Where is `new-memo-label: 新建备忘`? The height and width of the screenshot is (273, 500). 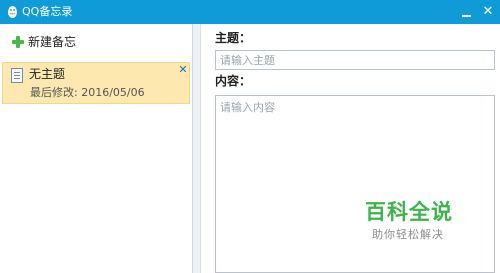
new-memo-label: 新建备忘 is located at coordinates (52, 42).